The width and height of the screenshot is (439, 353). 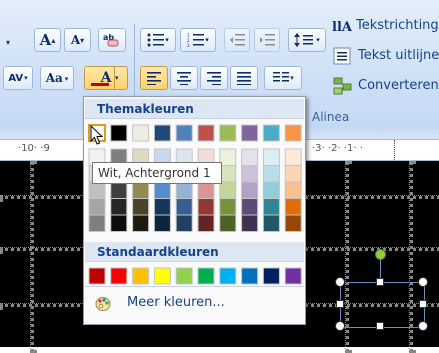 What do you see at coordinates (32, 257) in the screenshot?
I see `guide-line` at bounding box center [32, 257].